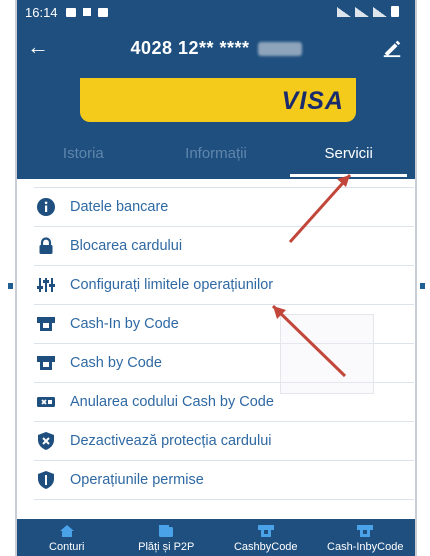 This screenshot has height=556, width=430. Describe the element at coordinates (366, 537) in the screenshot. I see `nav-cash-inbycode: Cash-InbyCode` at that location.